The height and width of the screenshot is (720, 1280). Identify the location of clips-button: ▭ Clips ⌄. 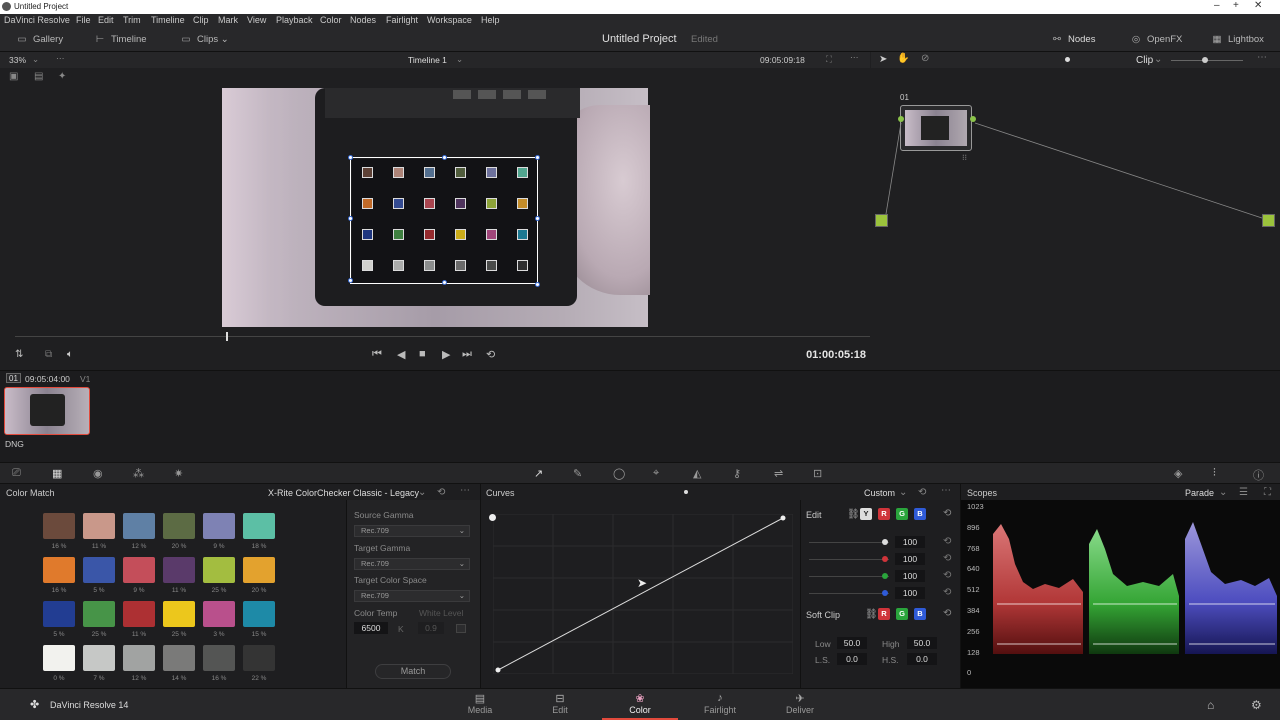
(204, 39).